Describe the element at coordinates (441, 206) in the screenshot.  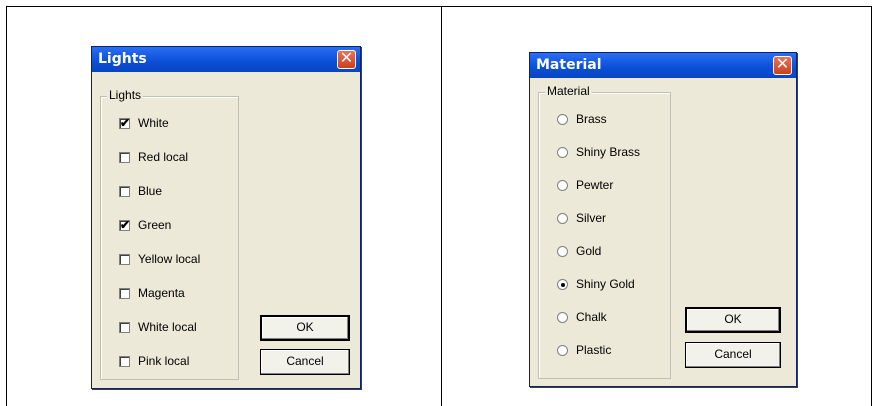
I see `frame-divider` at that location.